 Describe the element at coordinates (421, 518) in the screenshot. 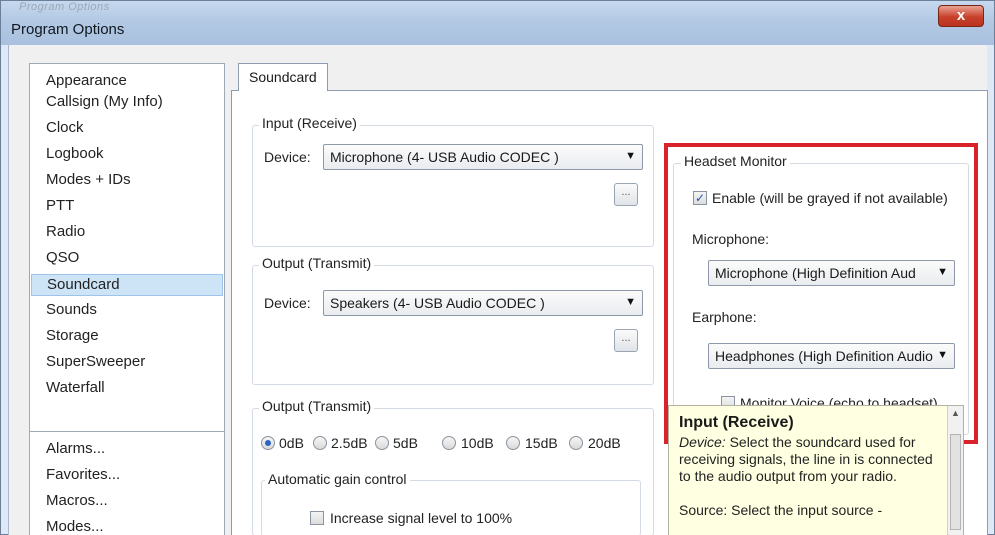

I see `agc-checkbox-label: Increase signal level to 100%` at that location.